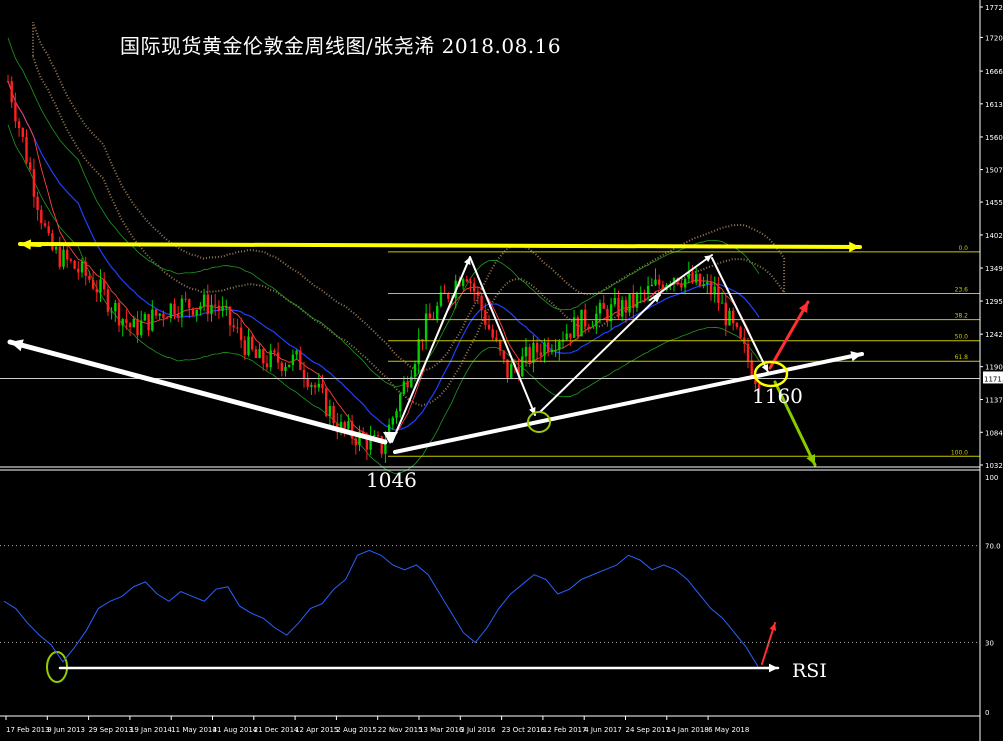 This screenshot has height=741, width=1003. I want to click on price-tick-label: 1772.4, so click(994, 8).